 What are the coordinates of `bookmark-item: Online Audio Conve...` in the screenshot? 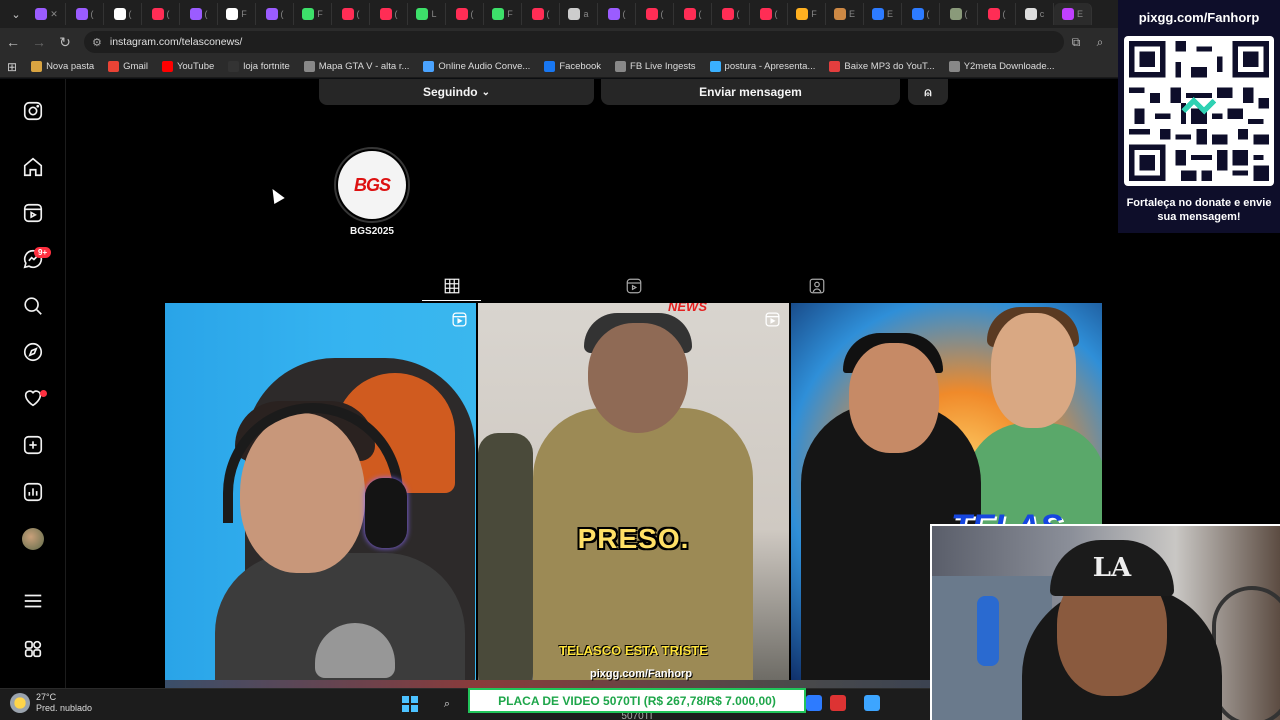 It's located at (476, 66).